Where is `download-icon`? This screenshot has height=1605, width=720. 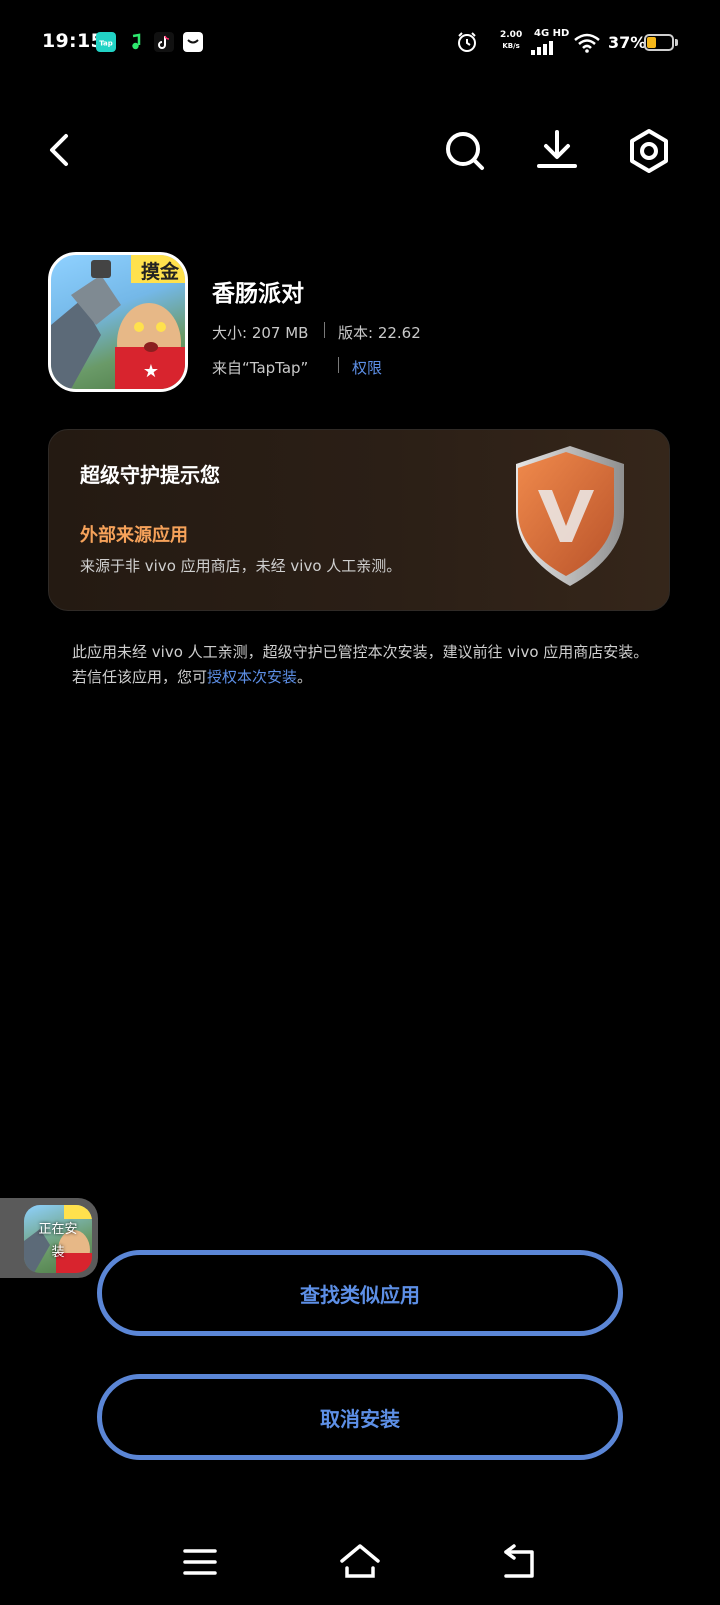 download-icon is located at coordinates (557, 149).